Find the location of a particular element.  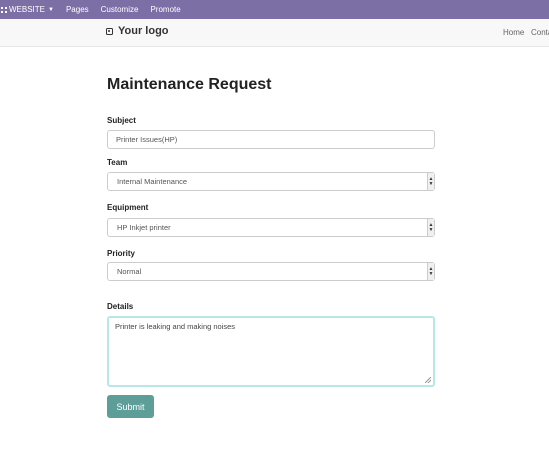

promote-menu: Promote is located at coordinates (165, 9).